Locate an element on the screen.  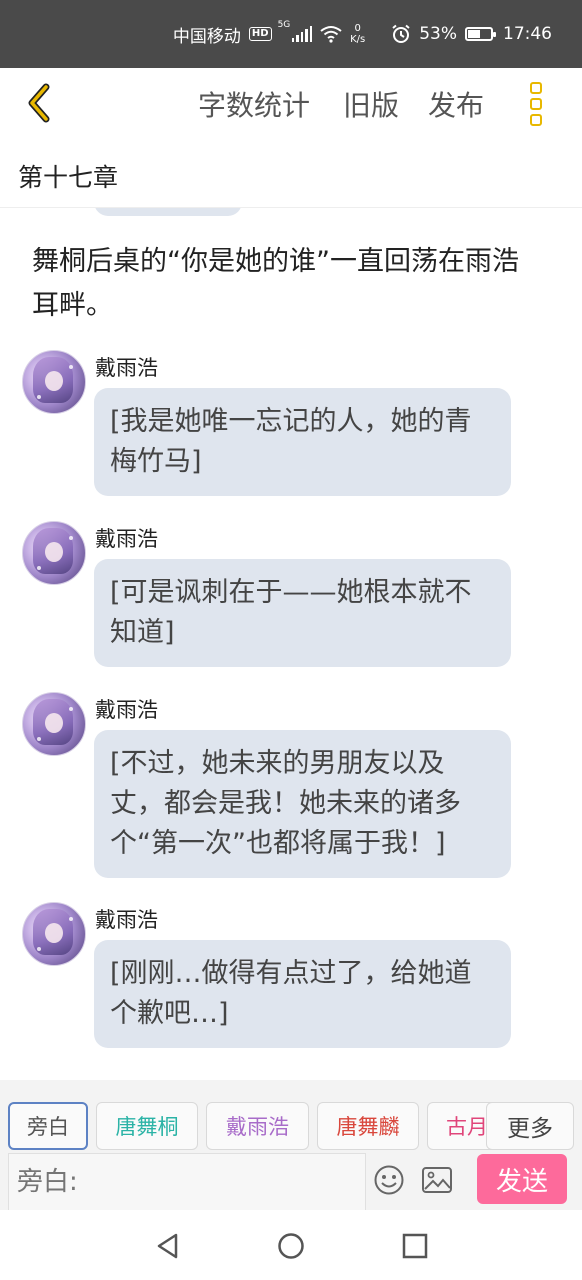
role-tab-label: 唐舞麟 is located at coordinates (368, 1127).